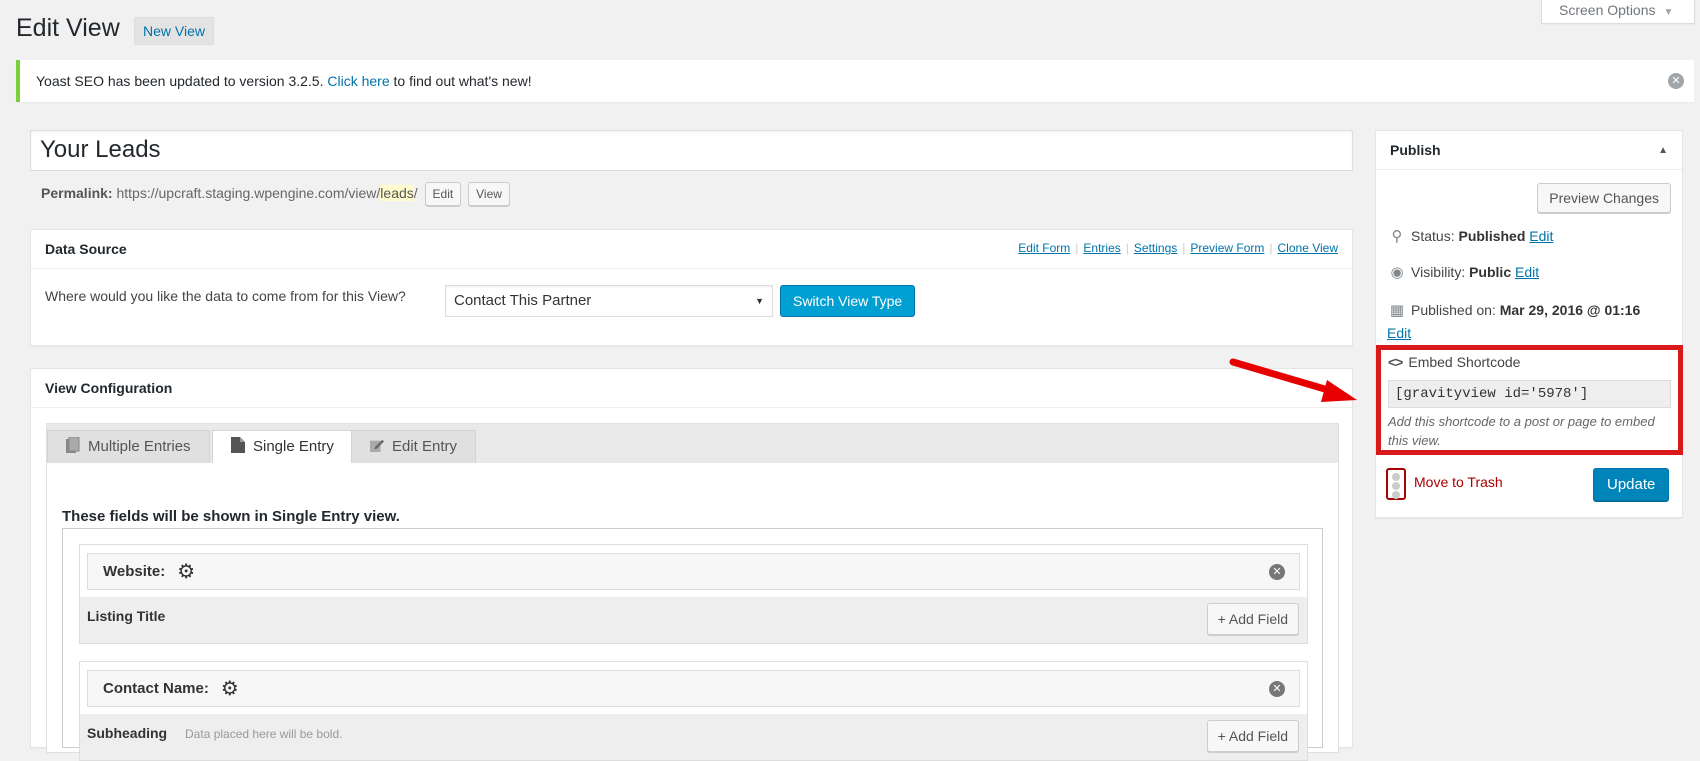 This screenshot has width=1700, height=761. Describe the element at coordinates (691, 388) in the screenshot. I see `view-configuration-title: View Configuration` at that location.